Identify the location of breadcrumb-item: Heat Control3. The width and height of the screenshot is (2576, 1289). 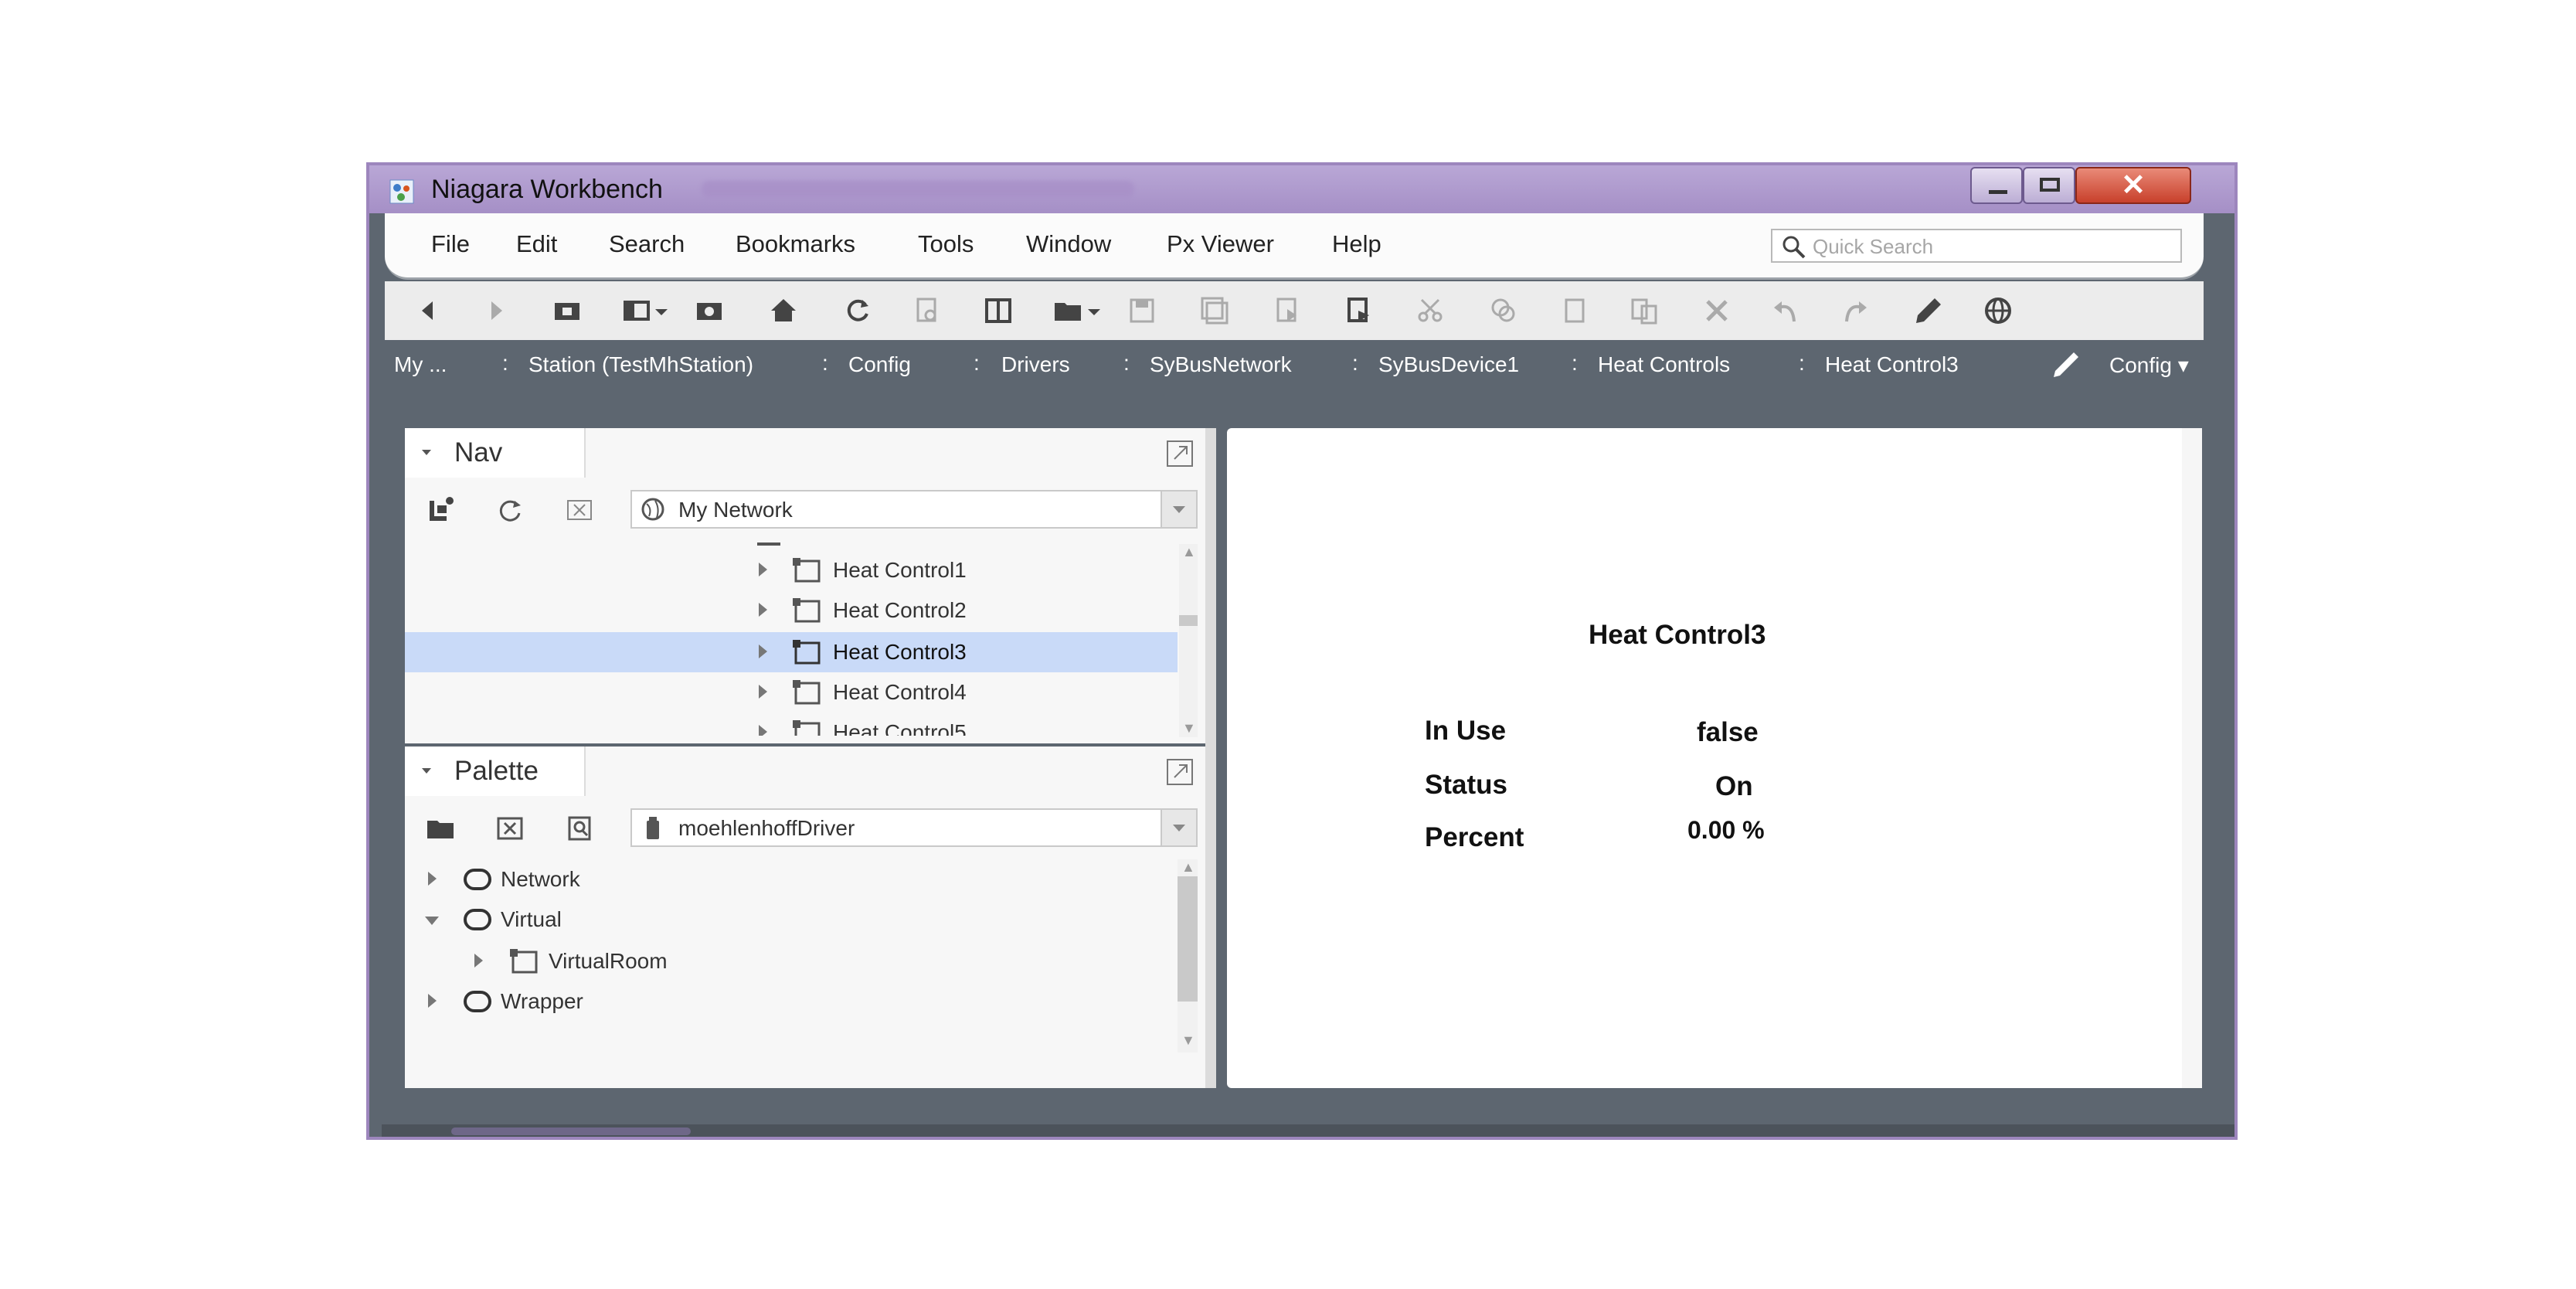
(1892, 364).